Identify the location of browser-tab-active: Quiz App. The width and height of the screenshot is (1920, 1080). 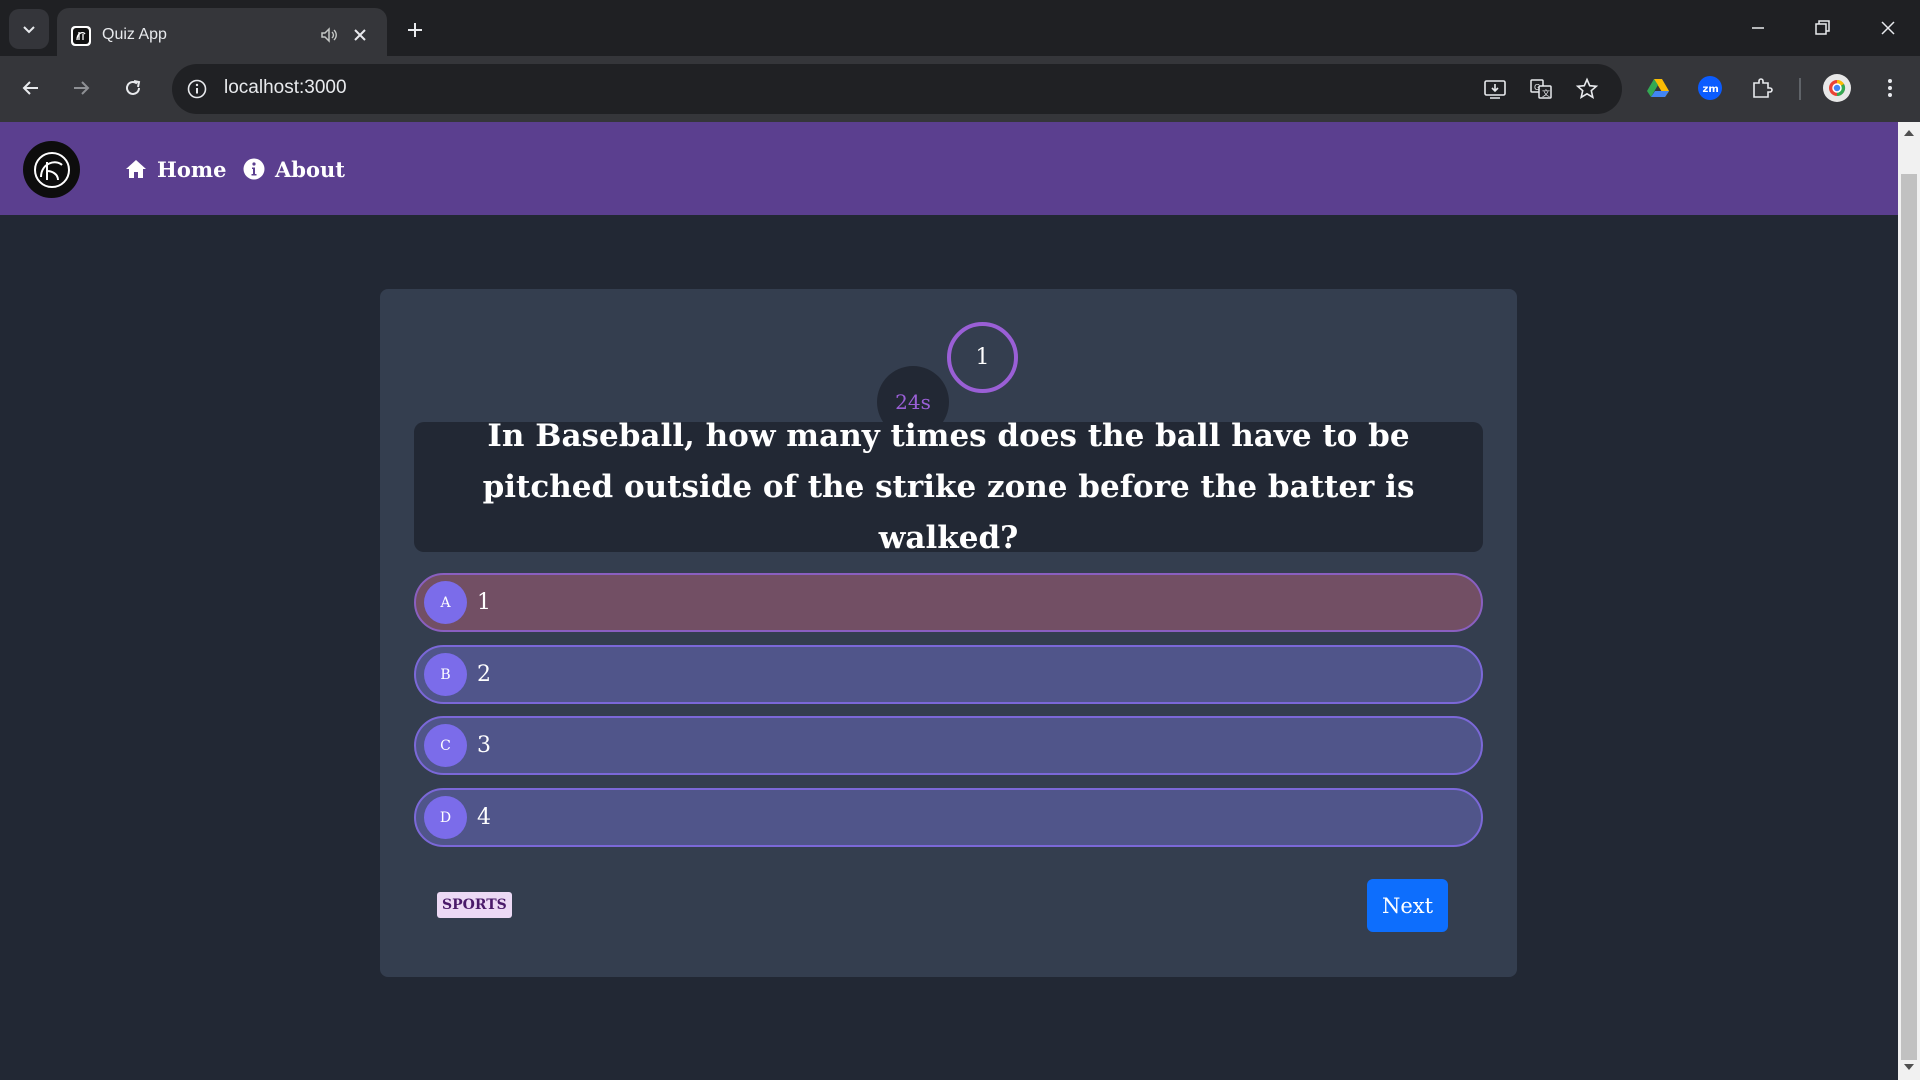
(222, 32).